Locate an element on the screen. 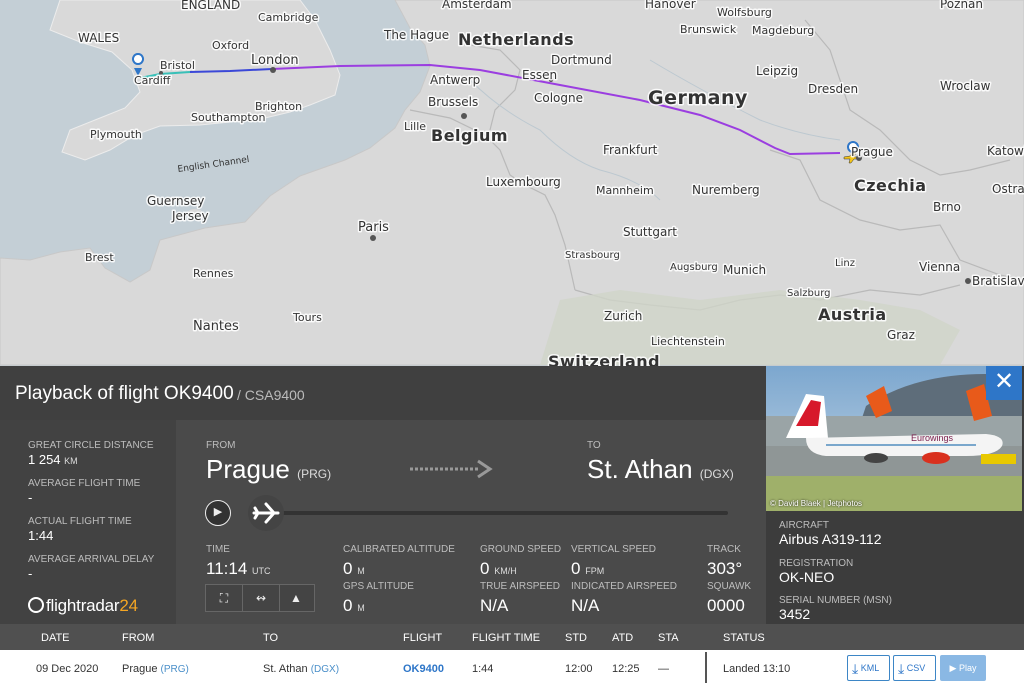 This screenshot has width=1024, height=683. map-label-city: Southampton is located at coordinates (228, 117).